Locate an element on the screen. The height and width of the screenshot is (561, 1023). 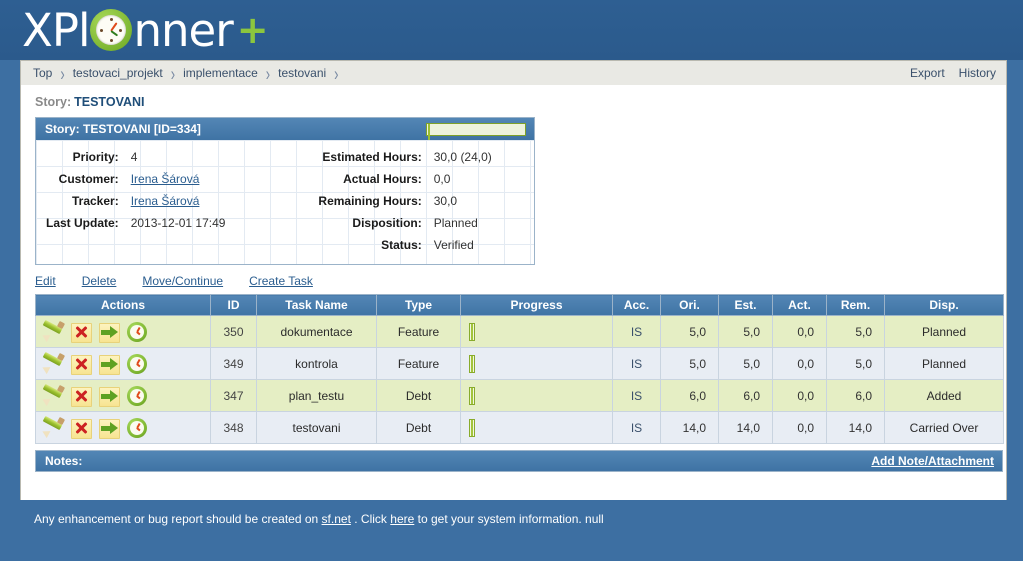
logo-text-part2: nner is located at coordinates (183, 30).